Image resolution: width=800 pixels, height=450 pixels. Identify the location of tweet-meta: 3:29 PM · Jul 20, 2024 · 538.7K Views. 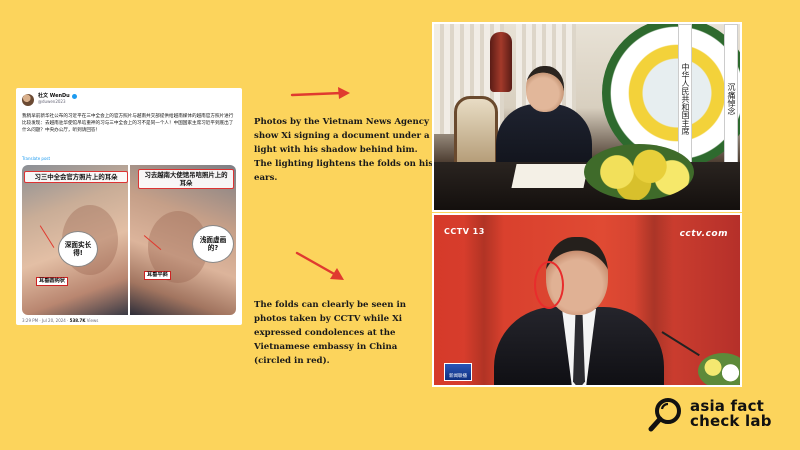
(60, 320).